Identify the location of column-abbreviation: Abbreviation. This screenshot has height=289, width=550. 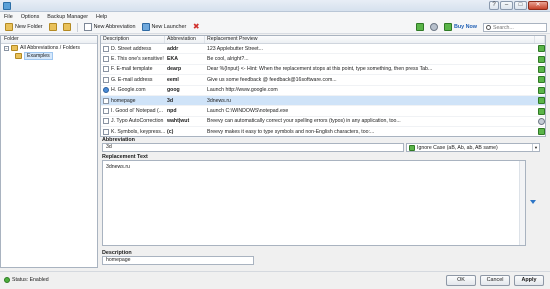
(185, 39).